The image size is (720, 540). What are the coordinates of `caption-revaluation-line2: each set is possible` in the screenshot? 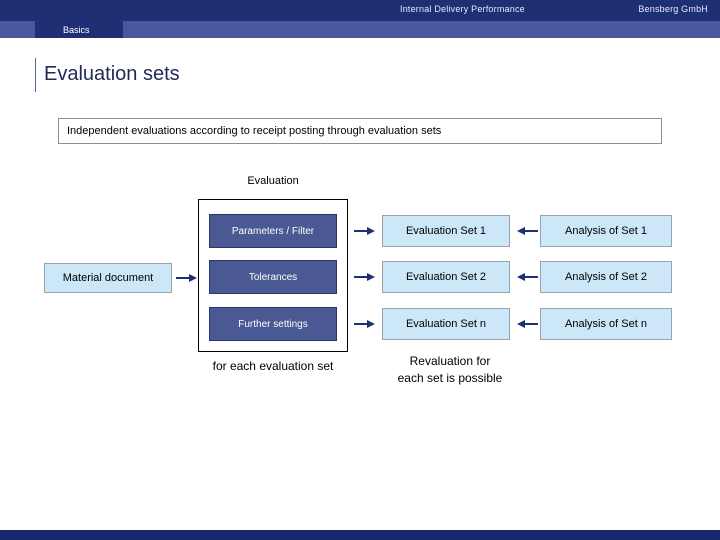 It's located at (450, 378).